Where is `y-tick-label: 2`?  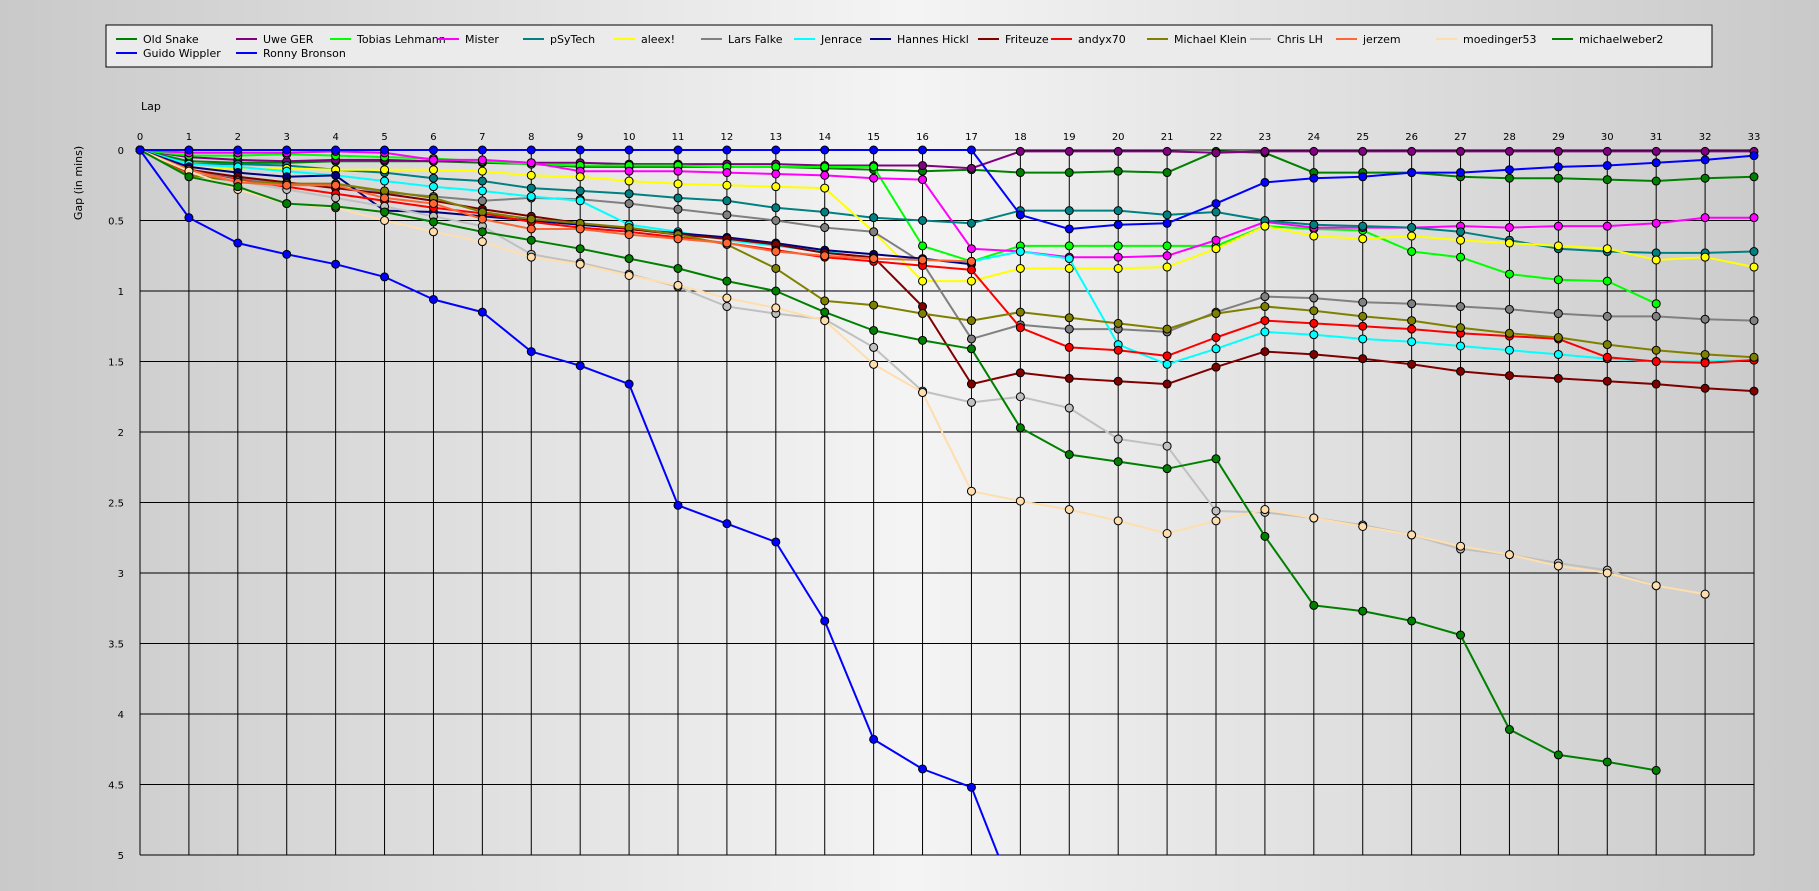
y-tick-label: 2 is located at coordinates (121, 433).